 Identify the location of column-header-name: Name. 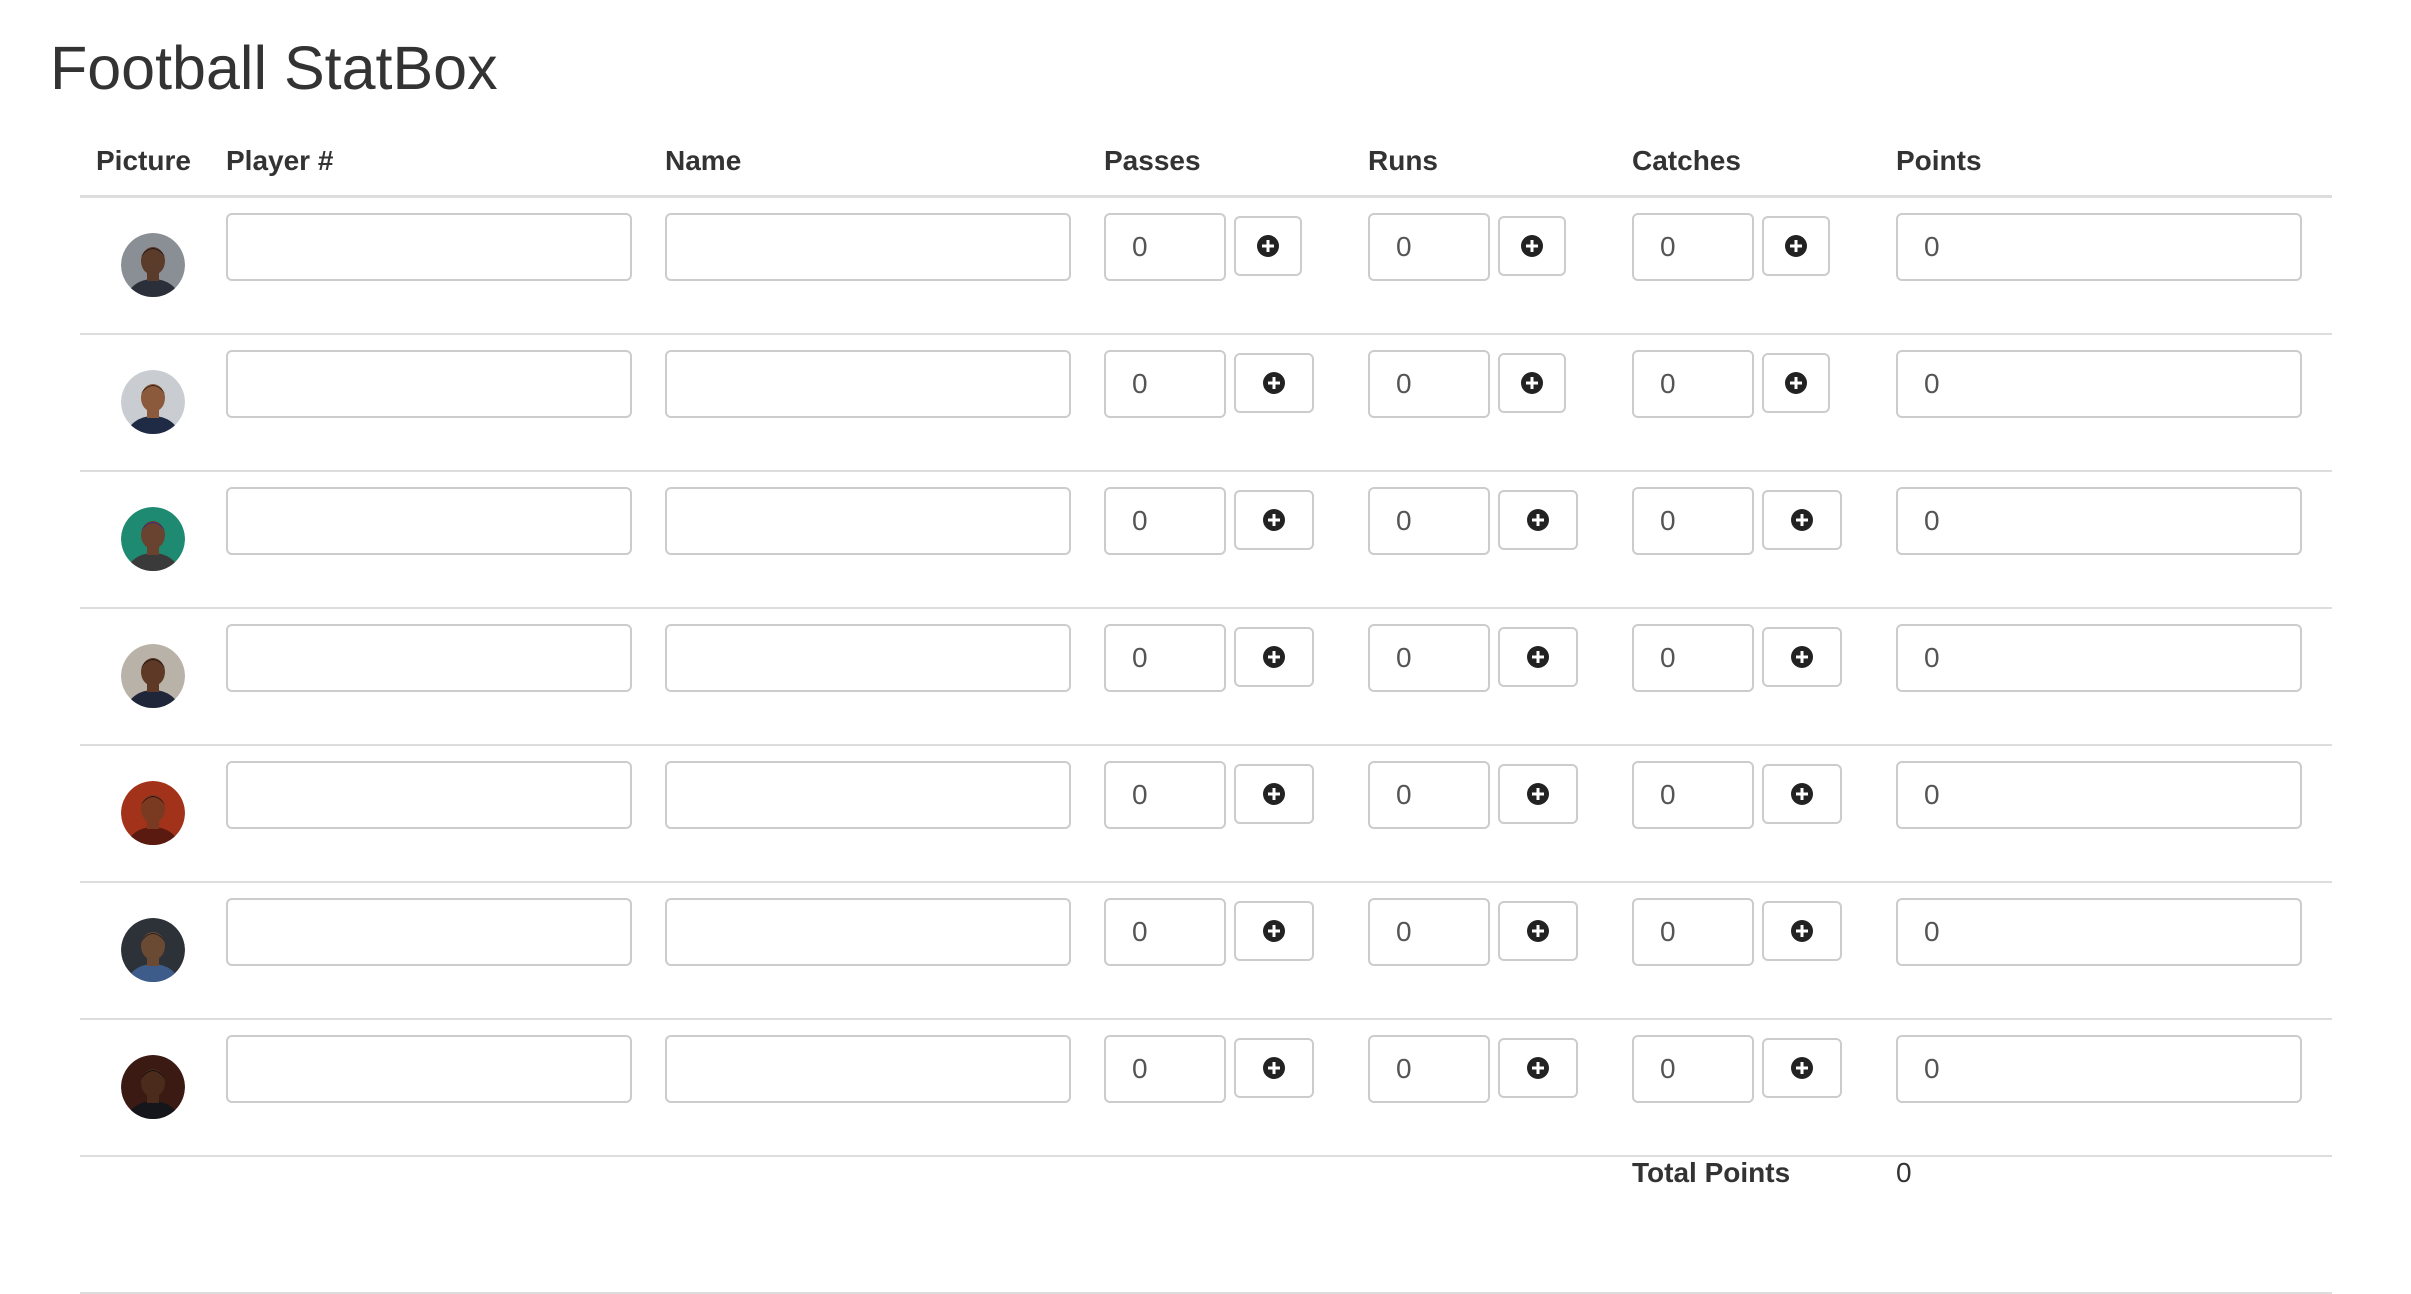
(884, 162).